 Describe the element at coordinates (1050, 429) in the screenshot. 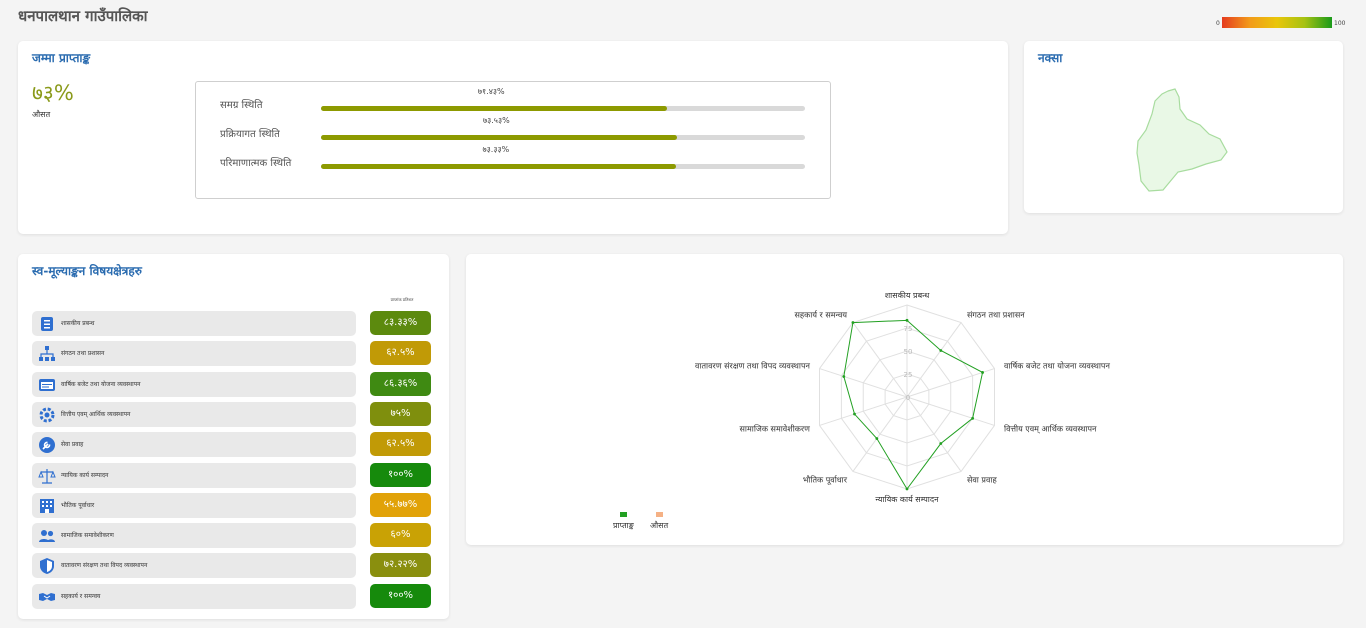

I see `radar-axis-label: वित्तीय एवम् आर्थिक व्यवस्थापन` at that location.